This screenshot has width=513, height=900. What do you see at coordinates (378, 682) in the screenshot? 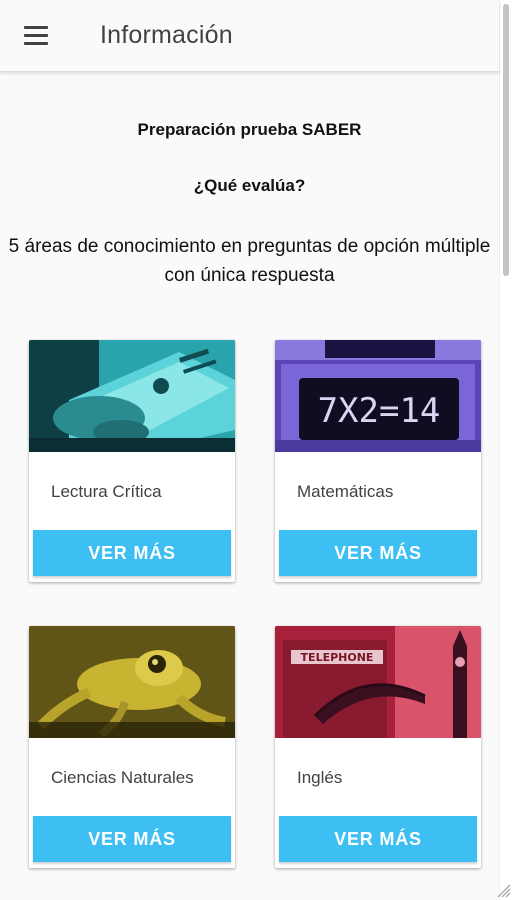
I see `london-phone-booth-photo: TELEPHONE` at bounding box center [378, 682].